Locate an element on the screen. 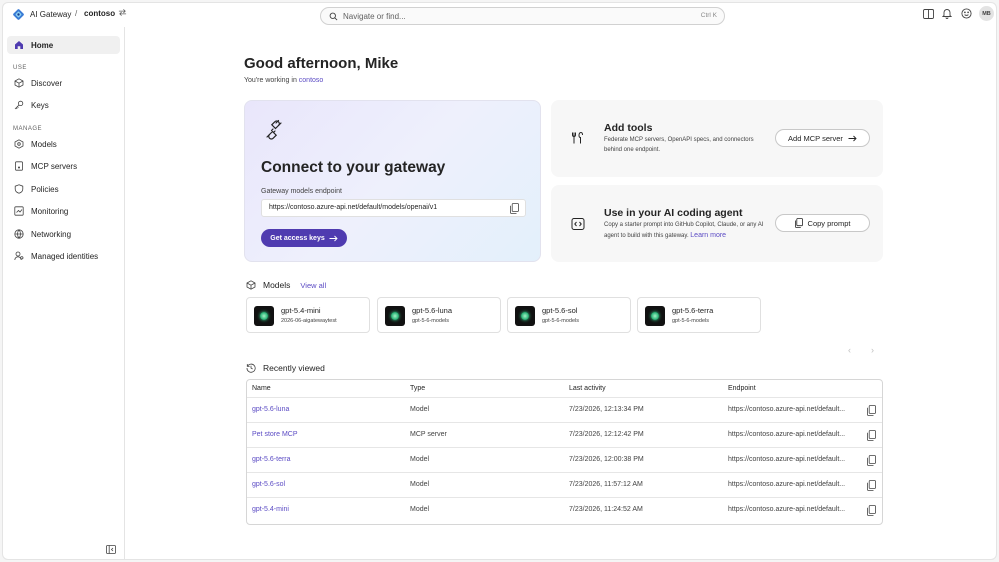 This screenshot has width=999, height=562. sidebar-item-monitoring: Monitoring is located at coordinates (63, 211).